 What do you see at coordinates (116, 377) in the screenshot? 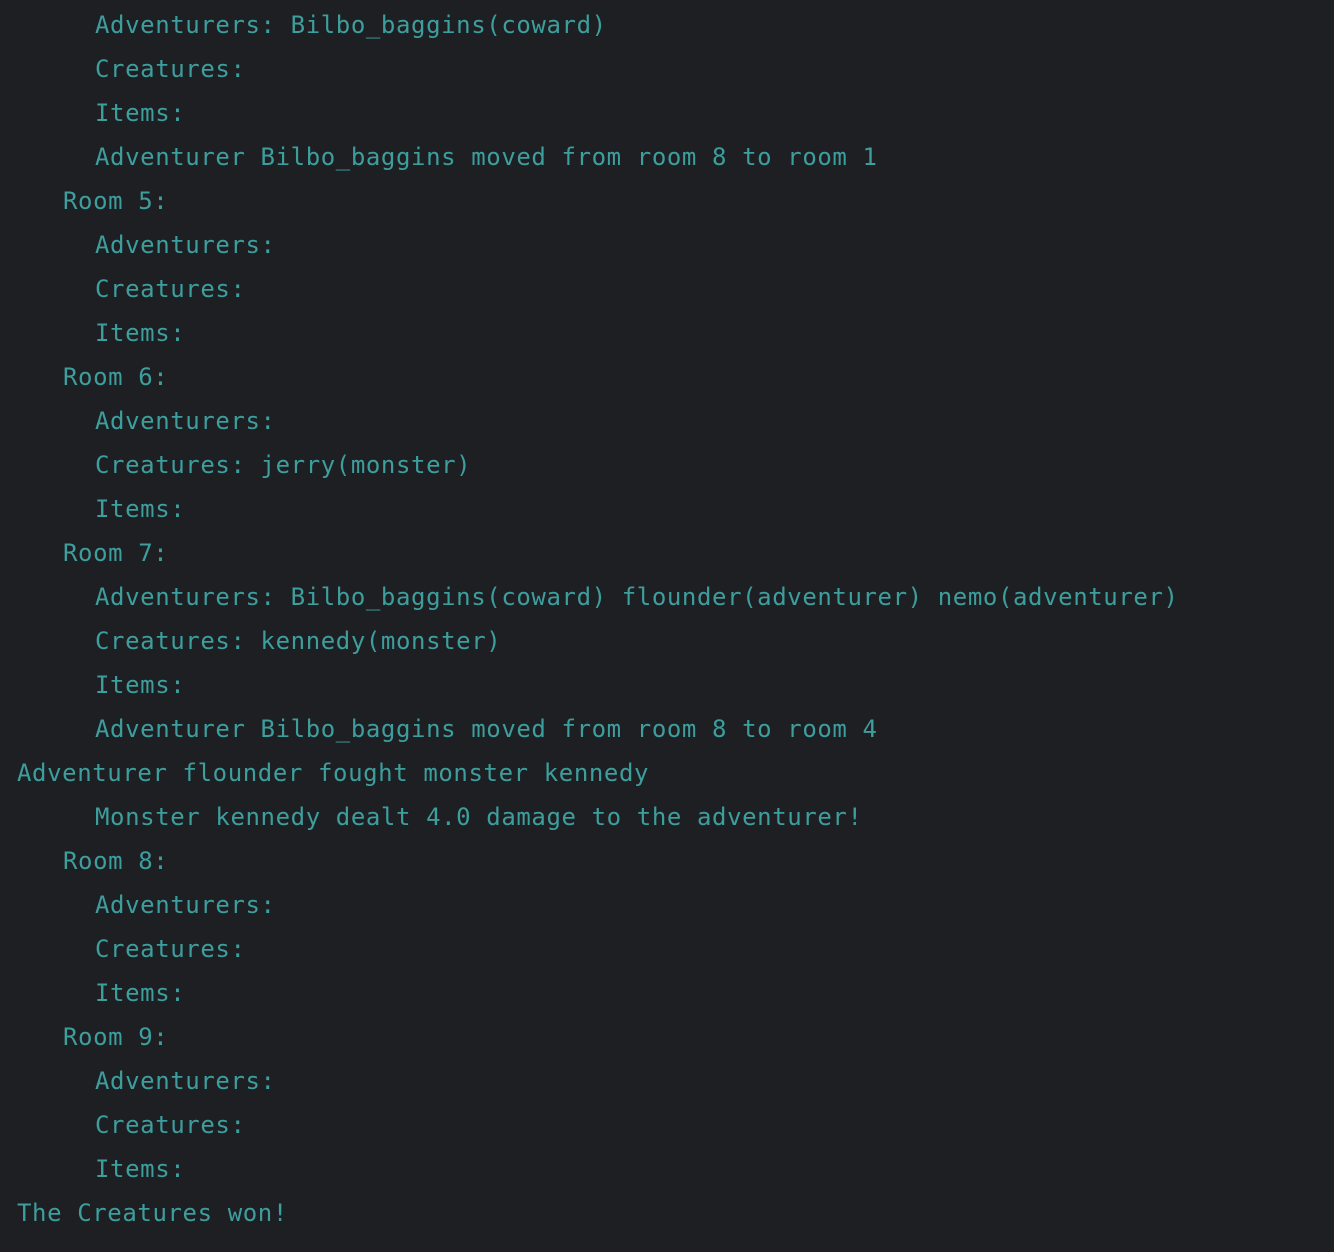
I see `console-line: Room 6:` at bounding box center [116, 377].